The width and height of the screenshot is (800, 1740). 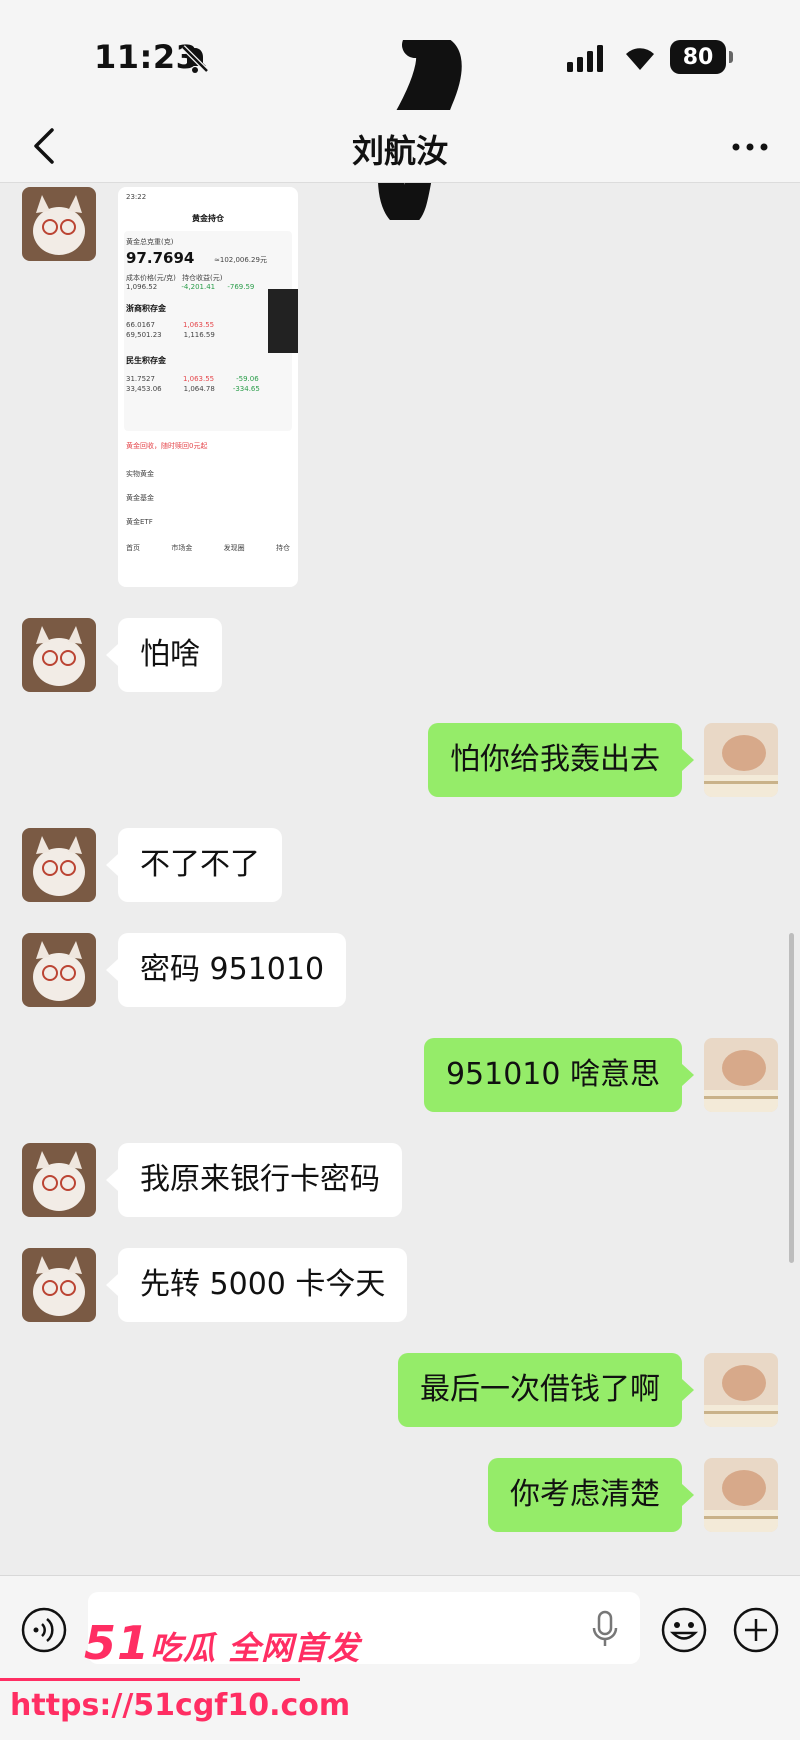 I want to click on shot-tab: 持仓, so click(x=282, y=548).